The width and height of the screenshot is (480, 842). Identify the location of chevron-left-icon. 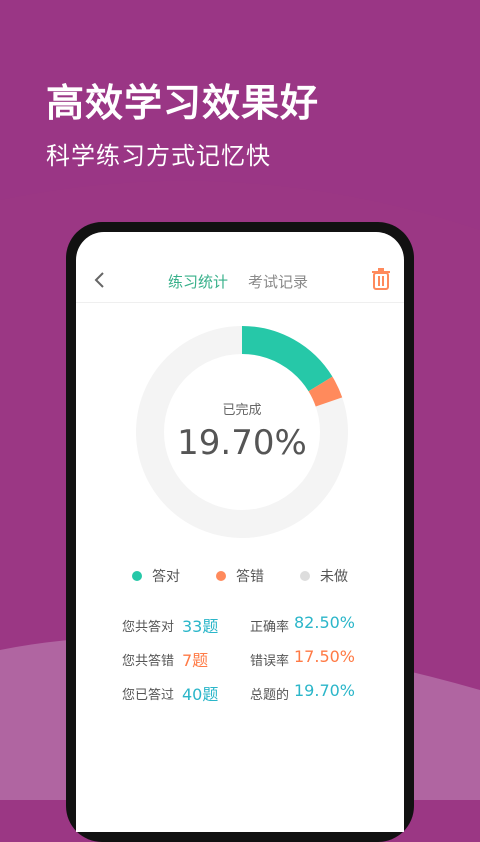
(100, 280).